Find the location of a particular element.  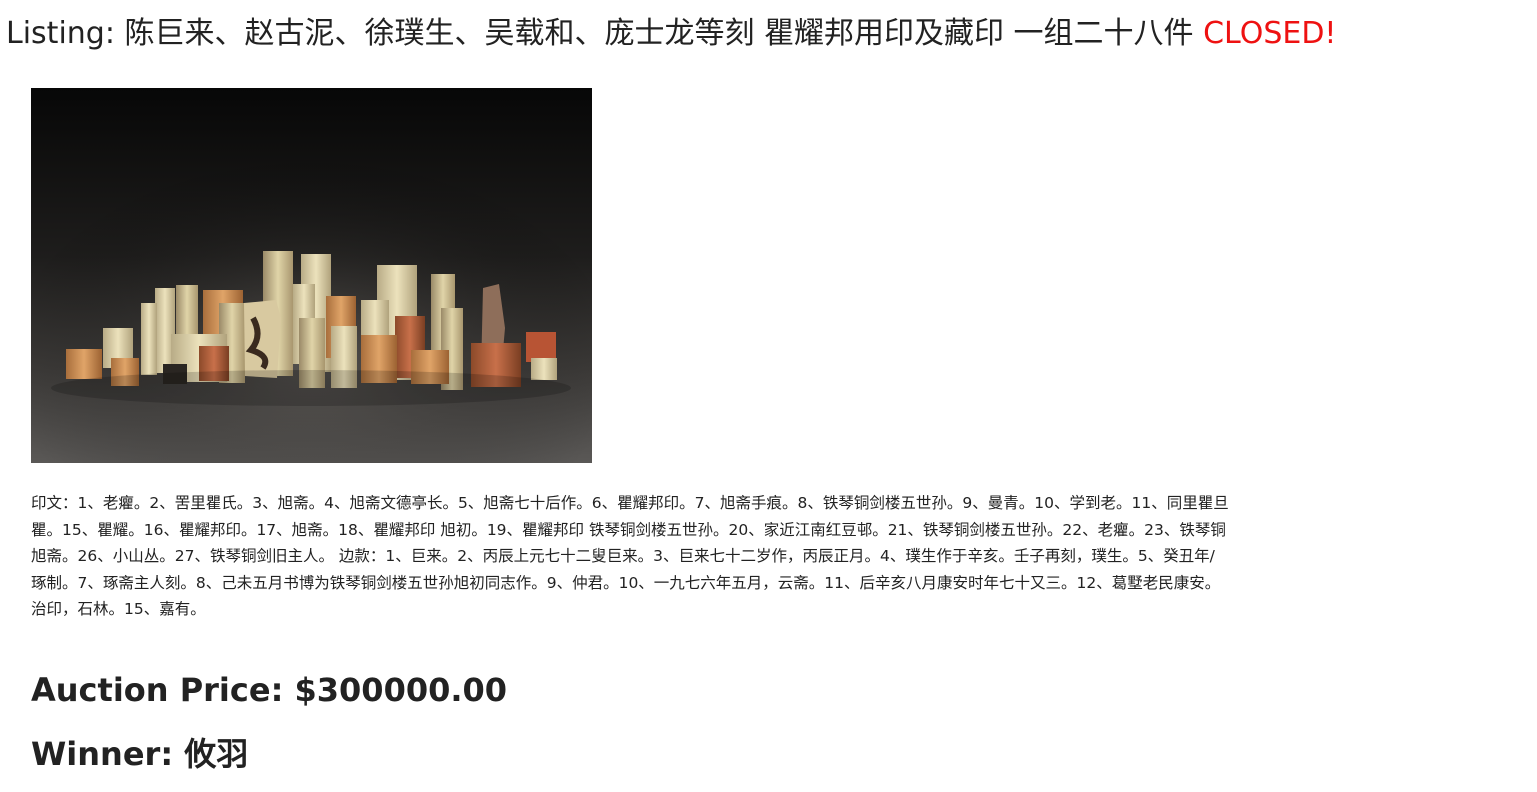

winner-label: Winner: is located at coordinates (108, 754).